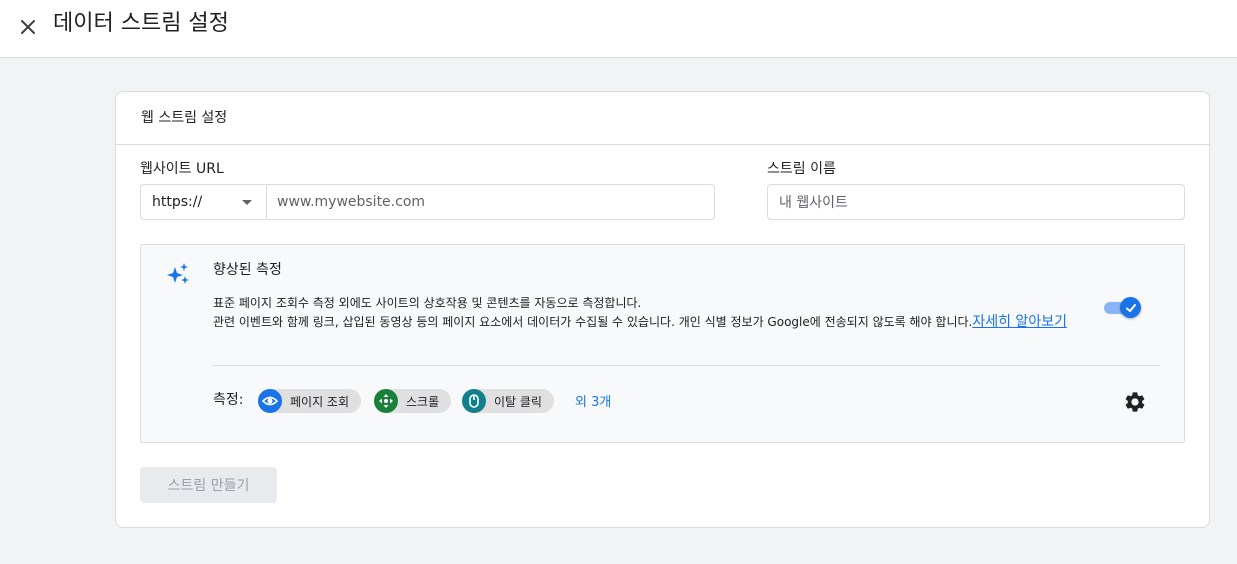 The height and width of the screenshot is (564, 1237). I want to click on settings-button, so click(1135, 402).